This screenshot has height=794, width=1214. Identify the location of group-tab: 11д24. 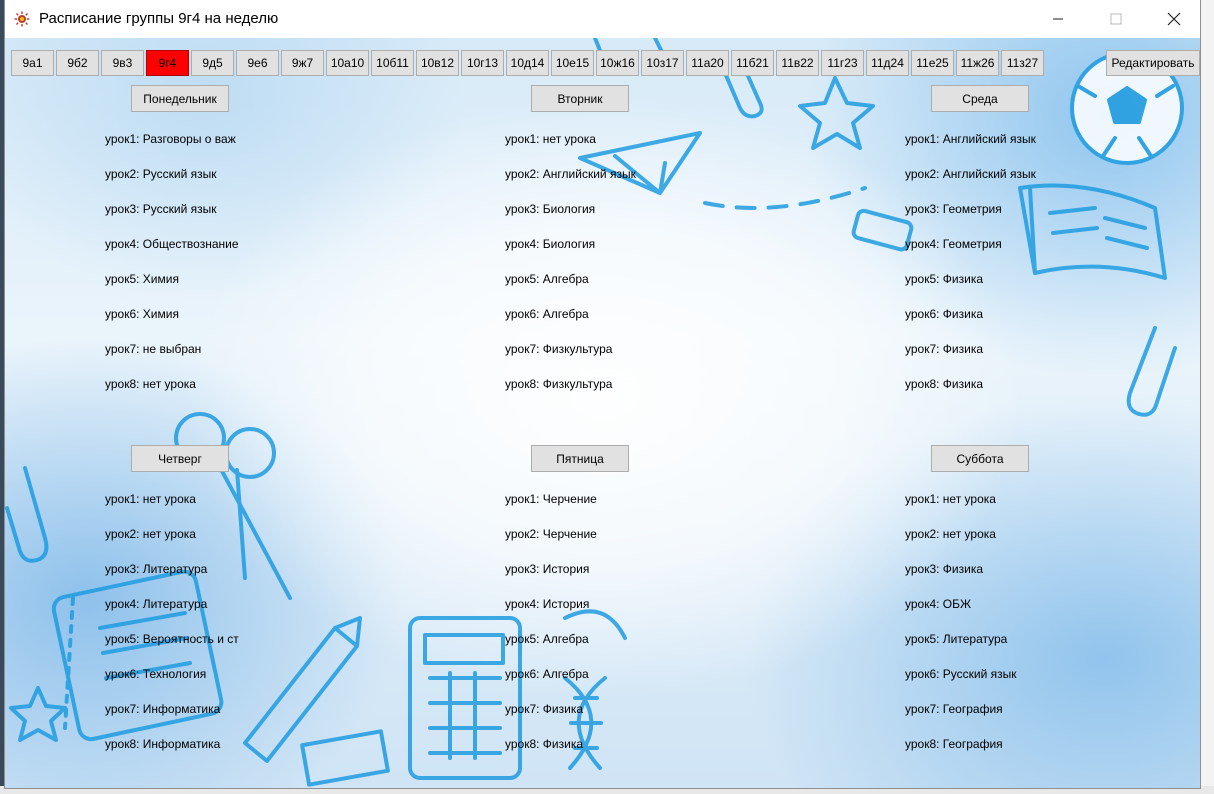
(887, 63).